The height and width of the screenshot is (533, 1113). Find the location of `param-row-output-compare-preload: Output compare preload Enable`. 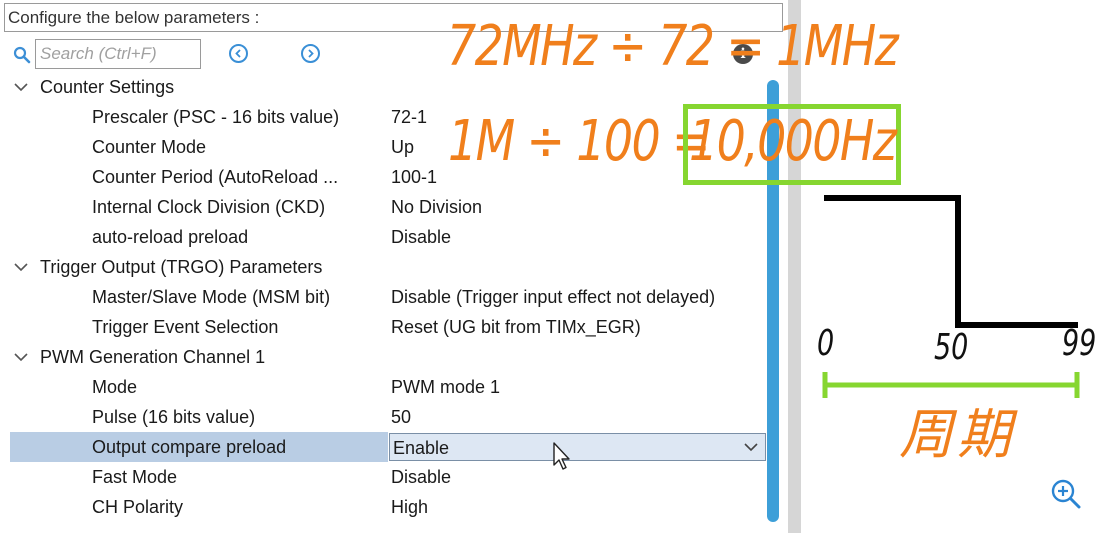

param-row-output-compare-preload: Output compare preload Enable is located at coordinates (385, 447).